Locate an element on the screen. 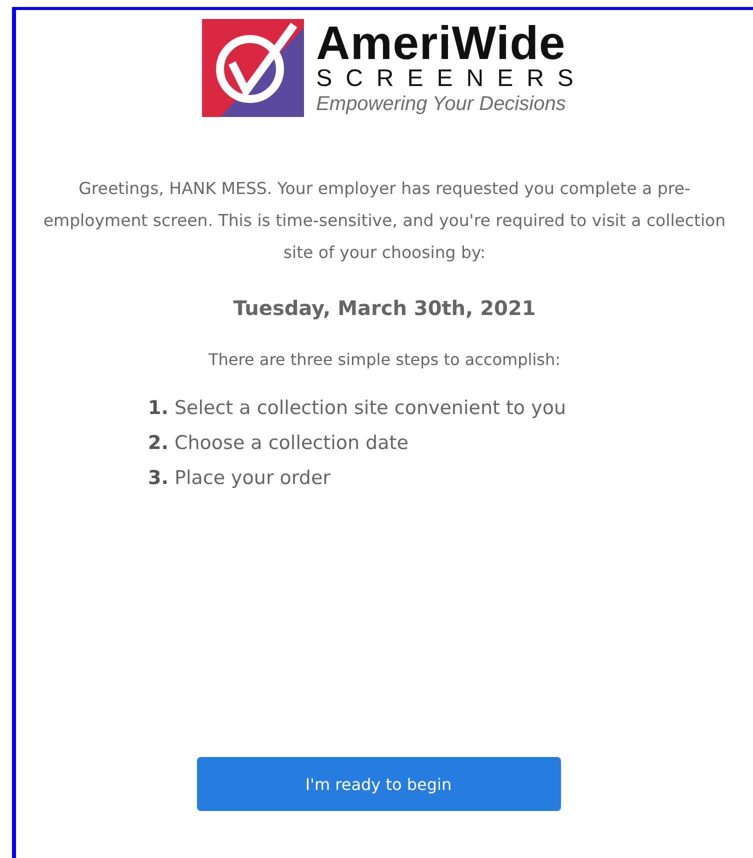 The image size is (753, 858). step-item: 1. Select a collection site convenient to you is located at coordinates (357, 408).